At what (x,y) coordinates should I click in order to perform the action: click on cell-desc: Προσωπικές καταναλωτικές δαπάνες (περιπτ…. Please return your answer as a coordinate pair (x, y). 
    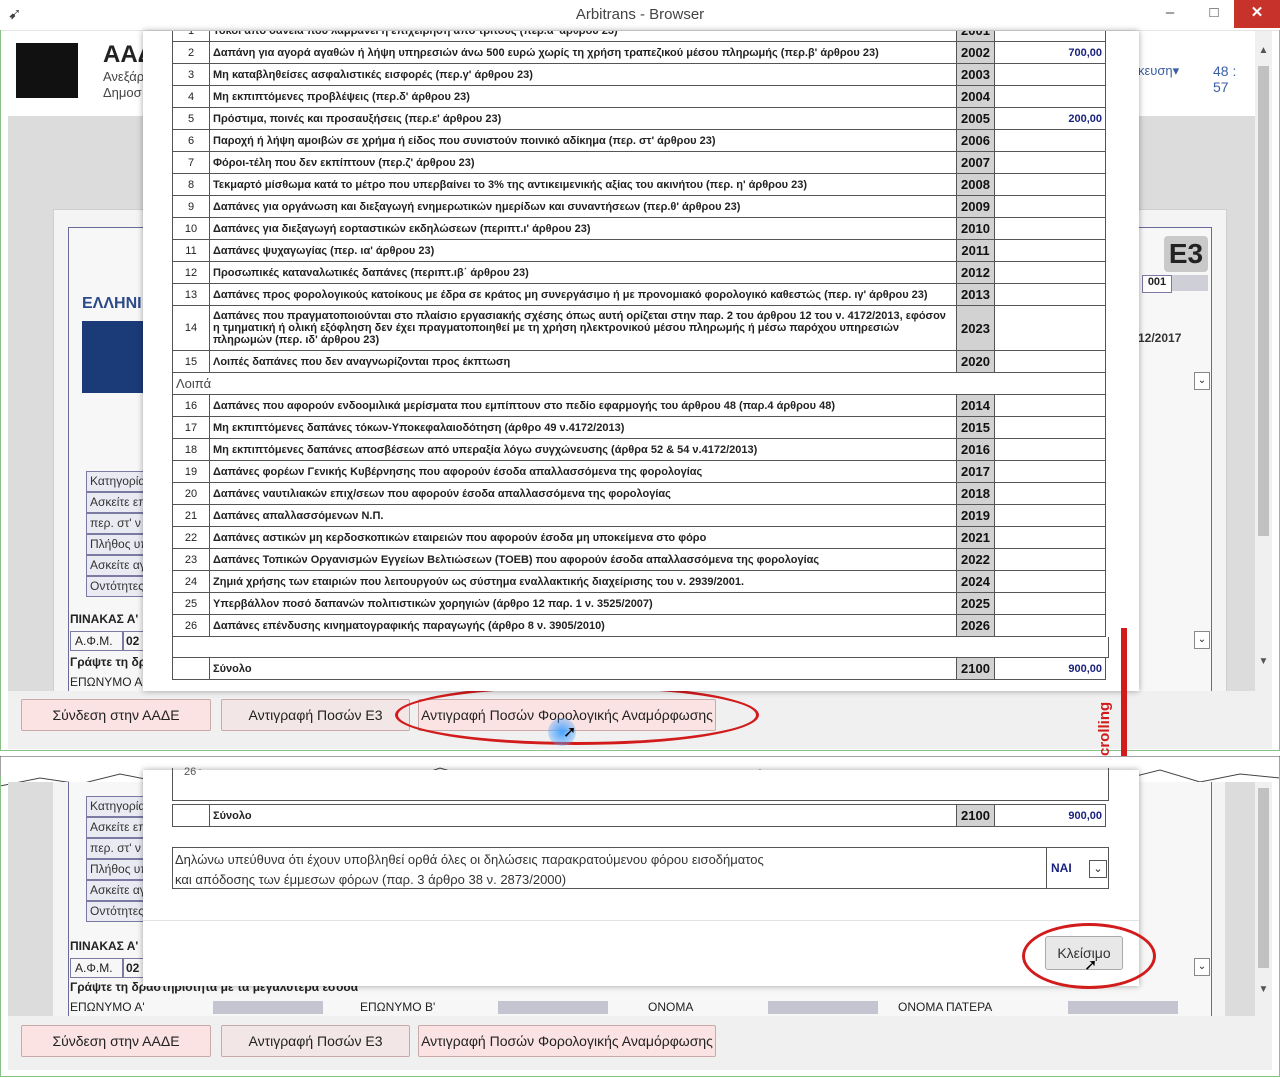
    Looking at the image, I should click on (583, 272).